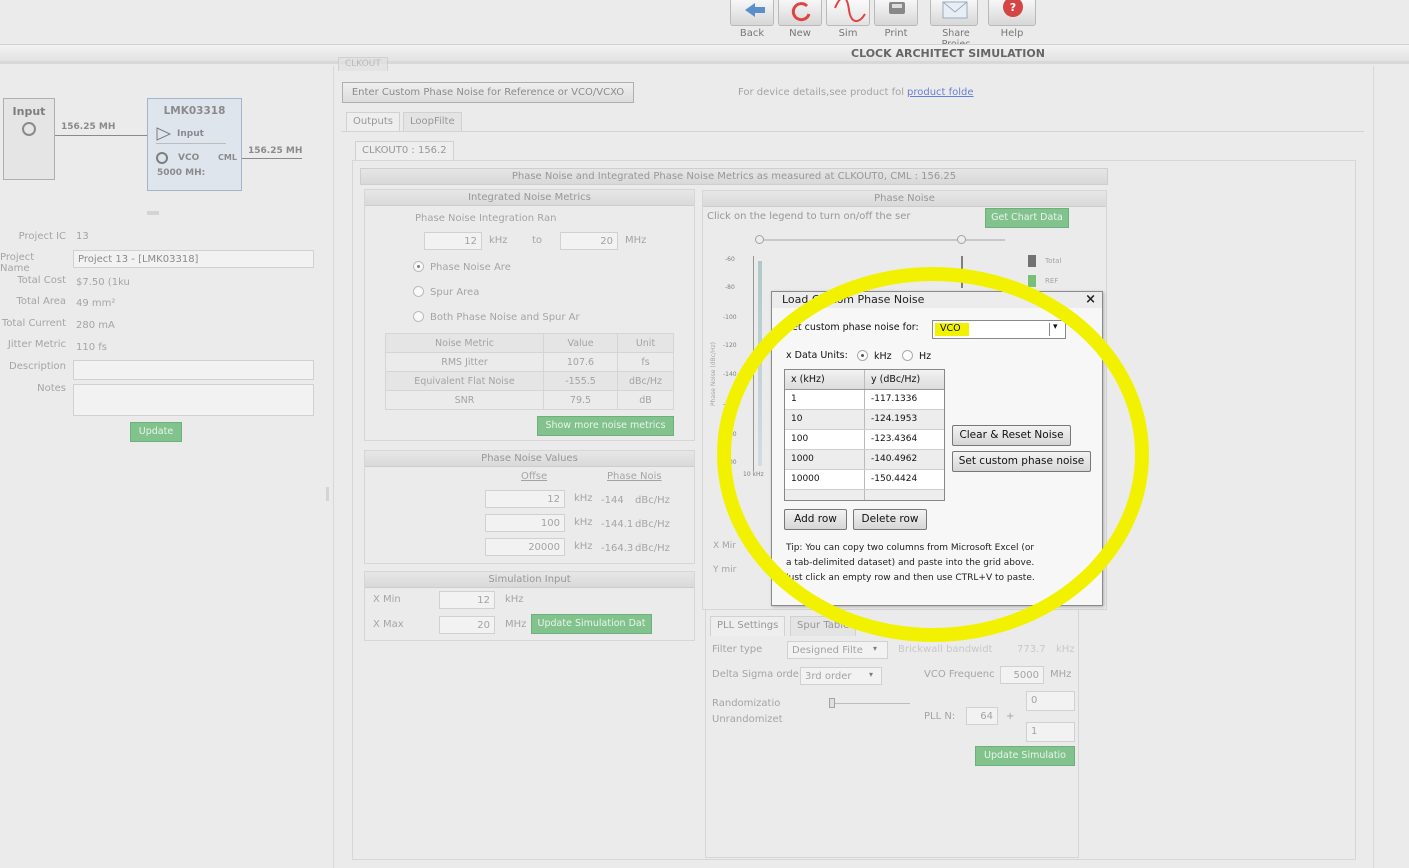 This screenshot has height=868, width=1409. Describe the element at coordinates (153, 213) in the screenshot. I see `diagram-resize-handle` at that location.